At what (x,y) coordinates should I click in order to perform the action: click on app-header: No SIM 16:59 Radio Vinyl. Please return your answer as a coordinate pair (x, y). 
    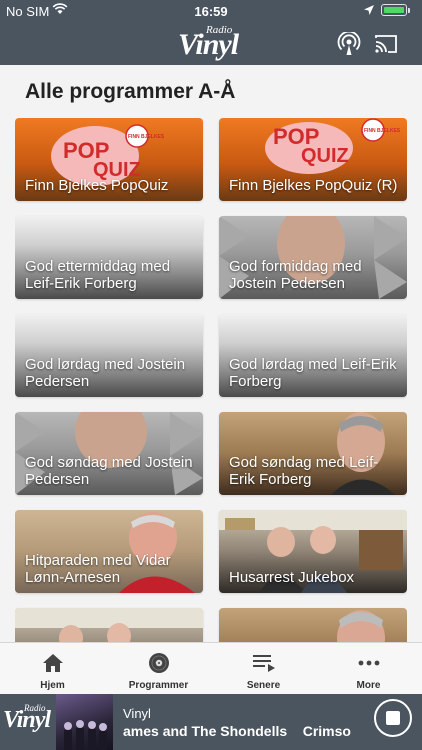
    Looking at the image, I should click on (211, 32).